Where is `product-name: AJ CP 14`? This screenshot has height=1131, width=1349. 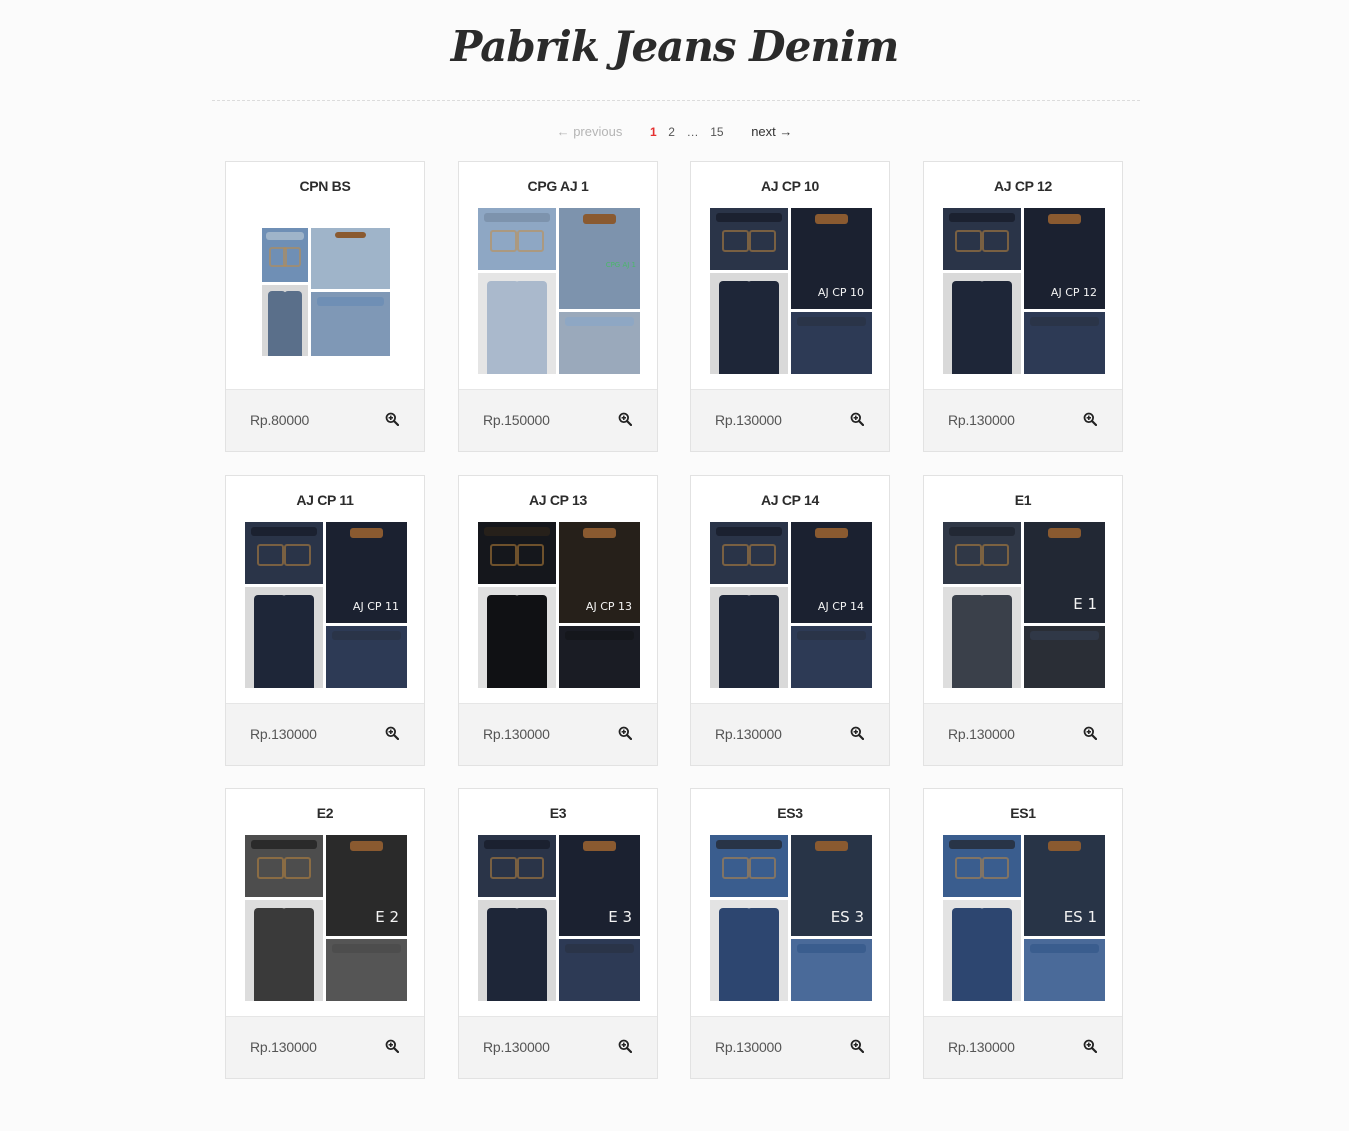
product-name: AJ CP 14 is located at coordinates (790, 500).